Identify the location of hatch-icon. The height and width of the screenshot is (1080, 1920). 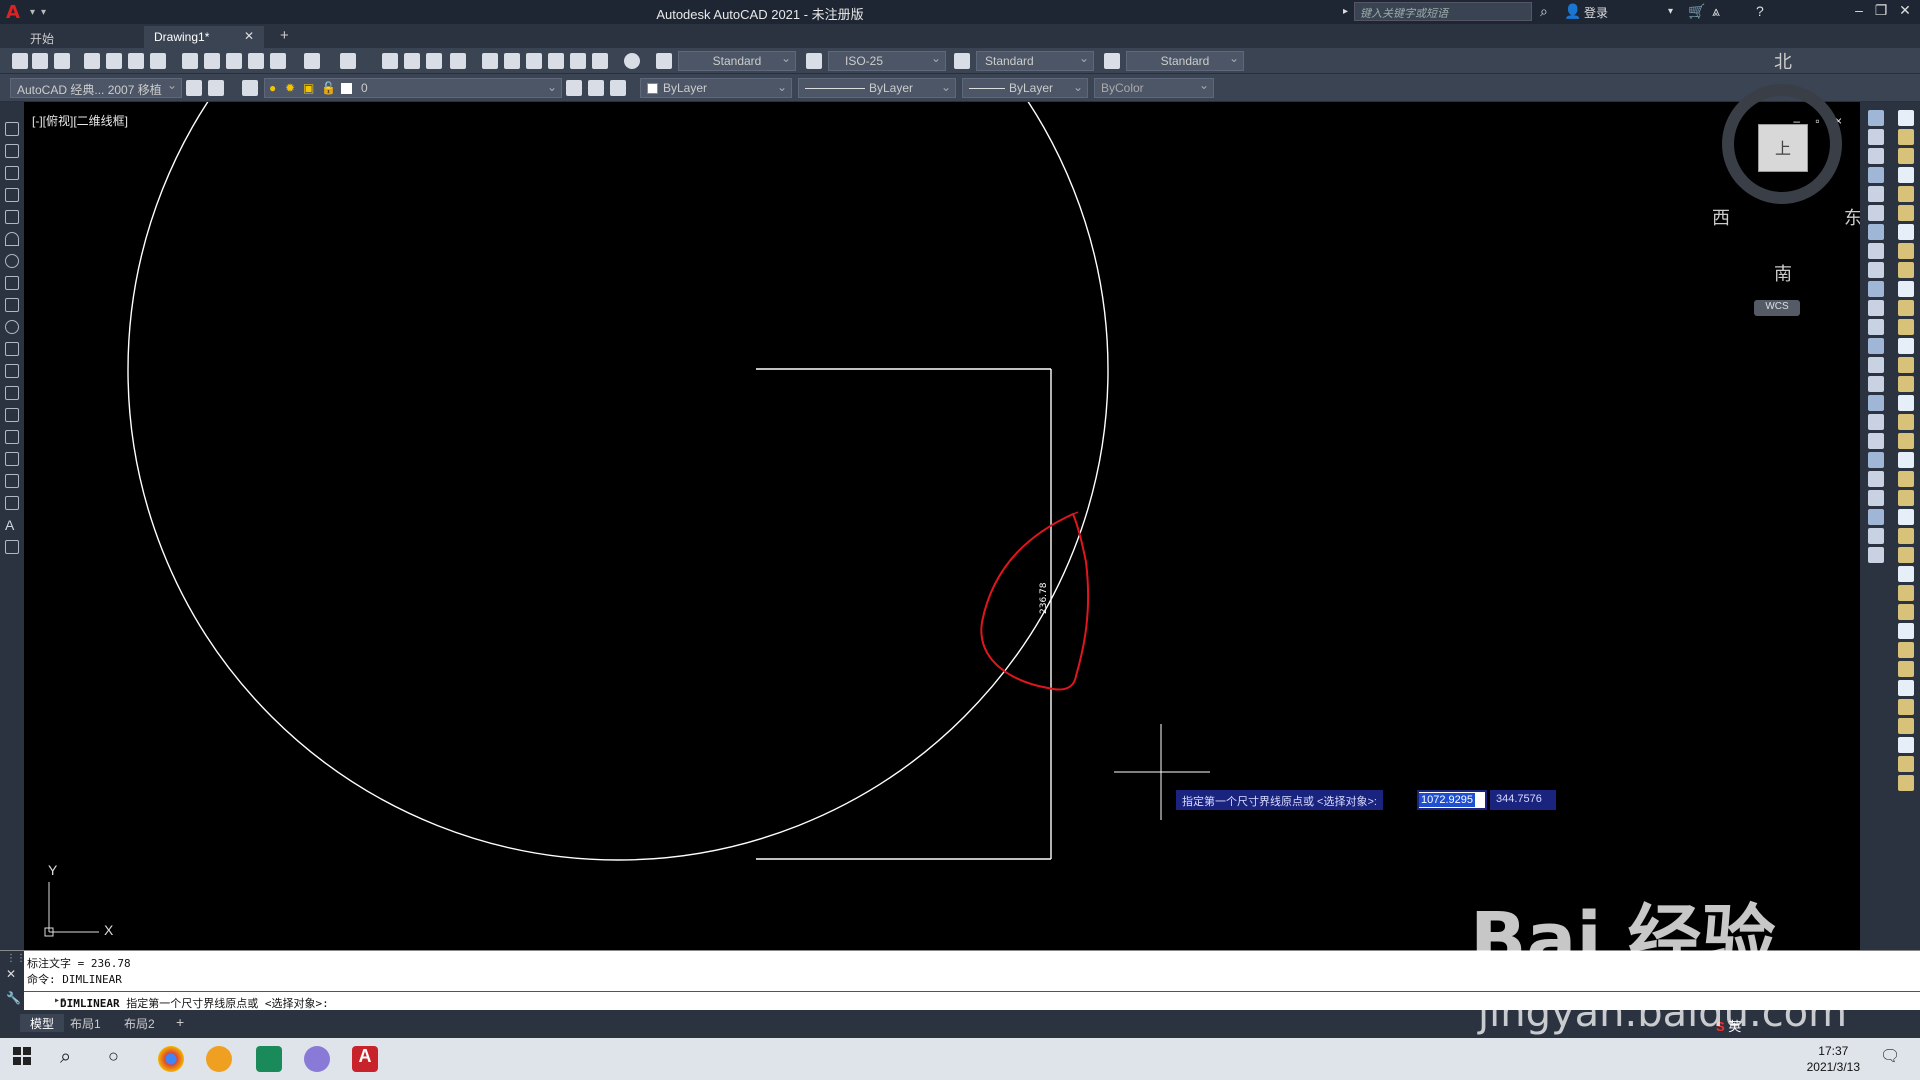
(12, 437).